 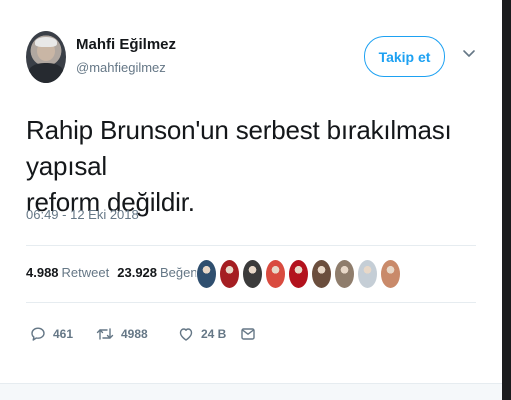 What do you see at coordinates (121, 67) in the screenshot?
I see `author-handle: @mahfiegilmez` at bounding box center [121, 67].